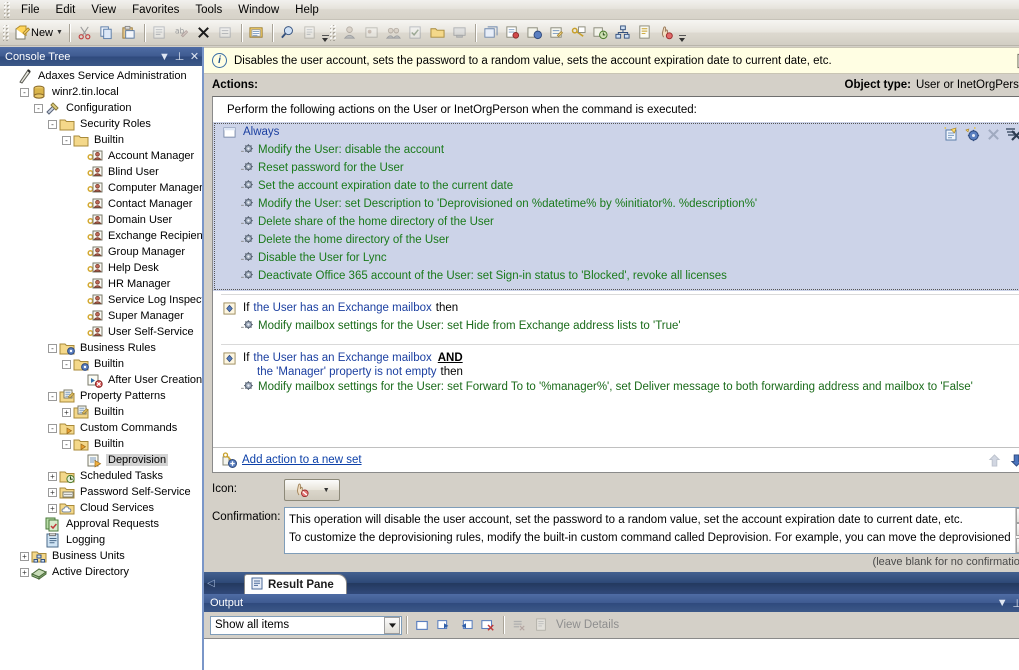  I want to click on tree-node-password-self-service: + Password Self-Service, so click(101, 492).